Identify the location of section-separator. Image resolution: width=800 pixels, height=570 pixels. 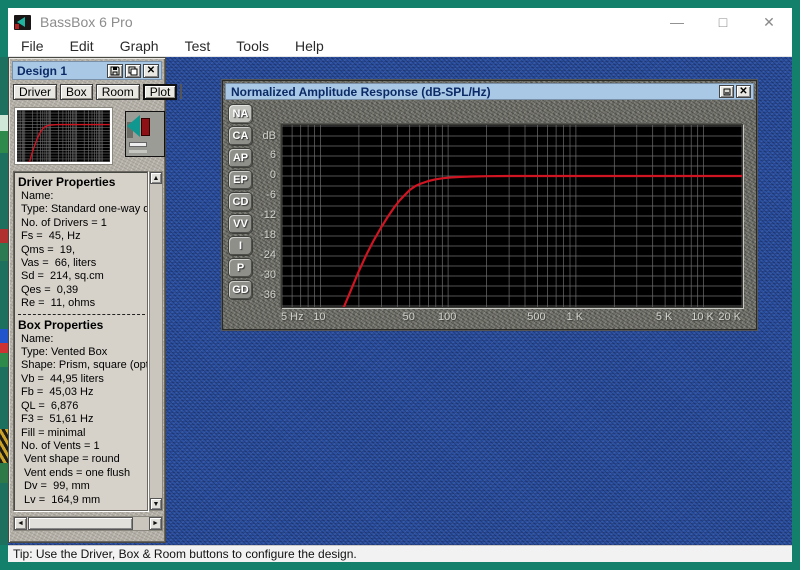
(81, 314).